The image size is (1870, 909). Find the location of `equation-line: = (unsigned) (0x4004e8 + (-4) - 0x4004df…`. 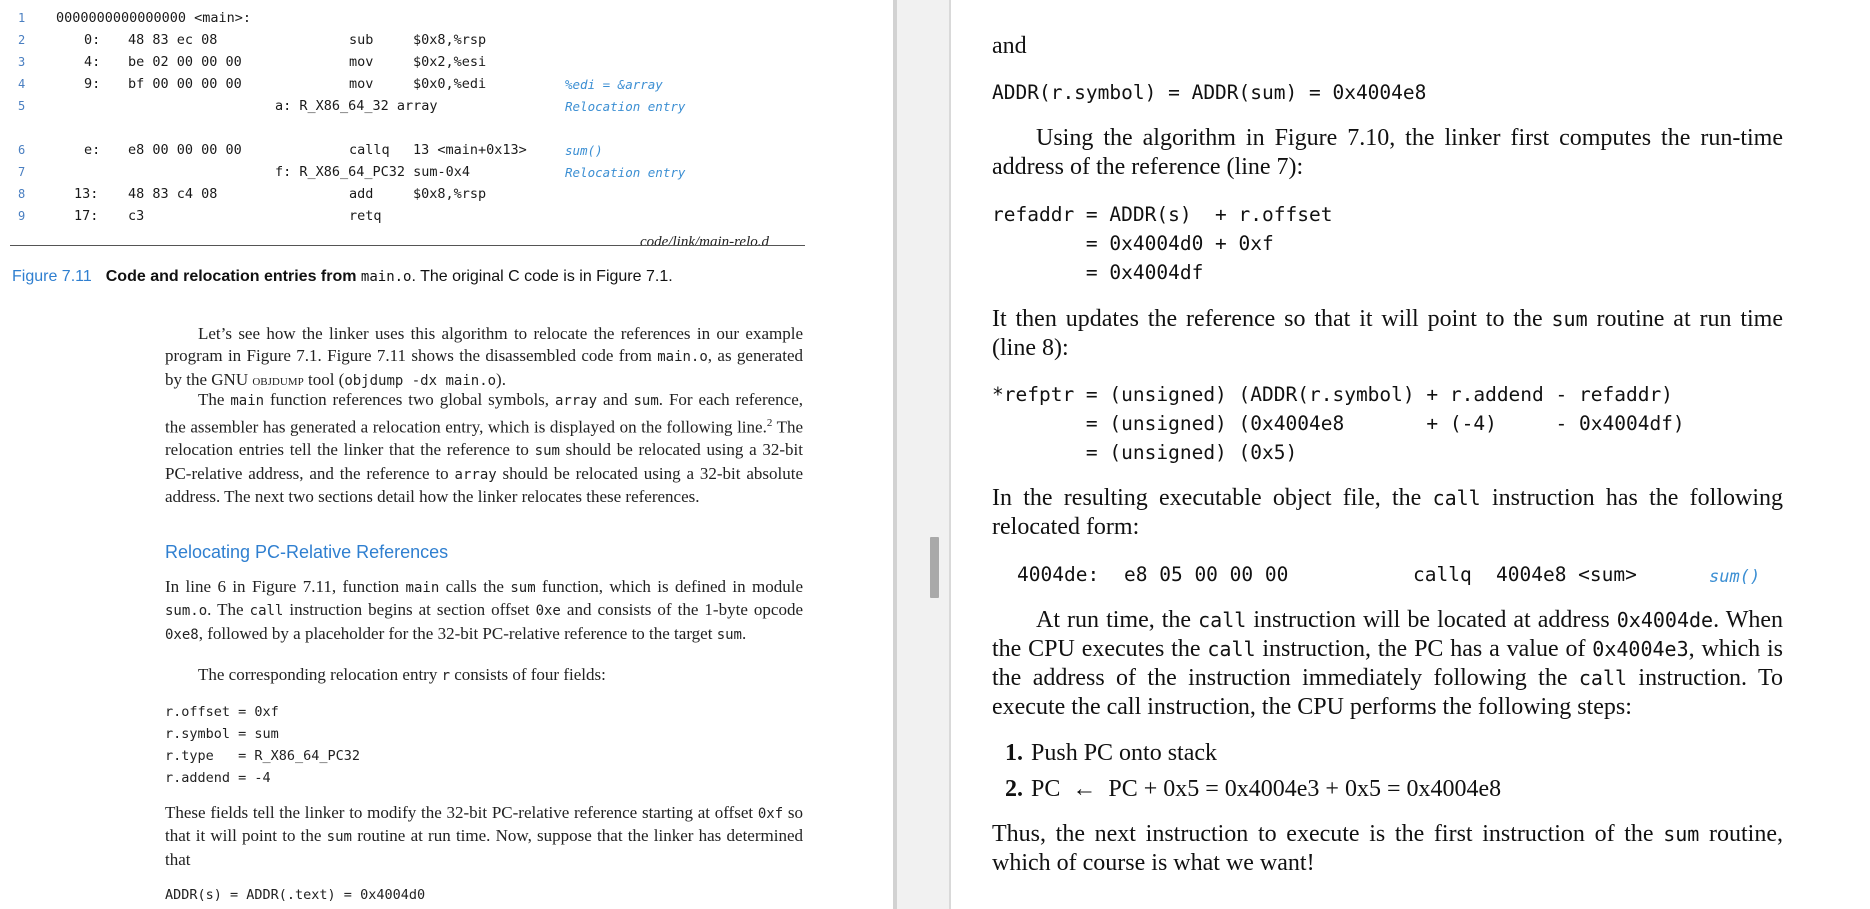

equation-line: = (unsigned) (0x4004e8 + (-4) - 0x4004df… is located at coordinates (1338, 423).